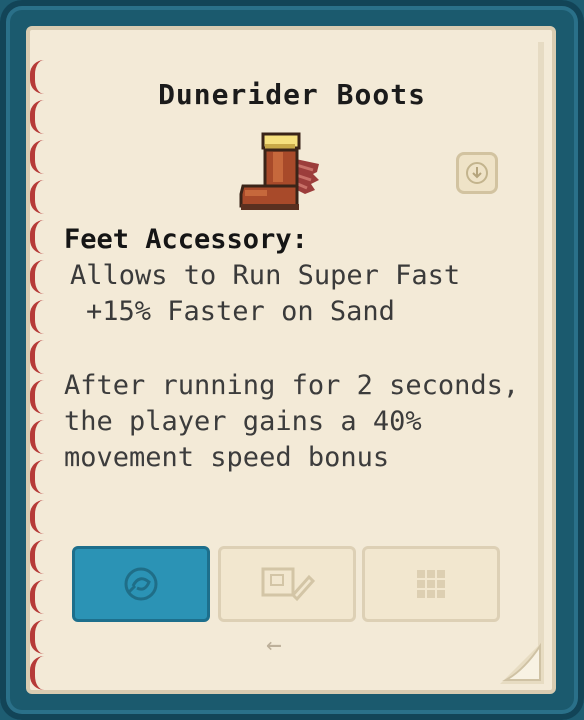 The width and height of the screenshot is (584, 720). What do you see at coordinates (41, 375) in the screenshot?
I see `page-binding` at bounding box center [41, 375].